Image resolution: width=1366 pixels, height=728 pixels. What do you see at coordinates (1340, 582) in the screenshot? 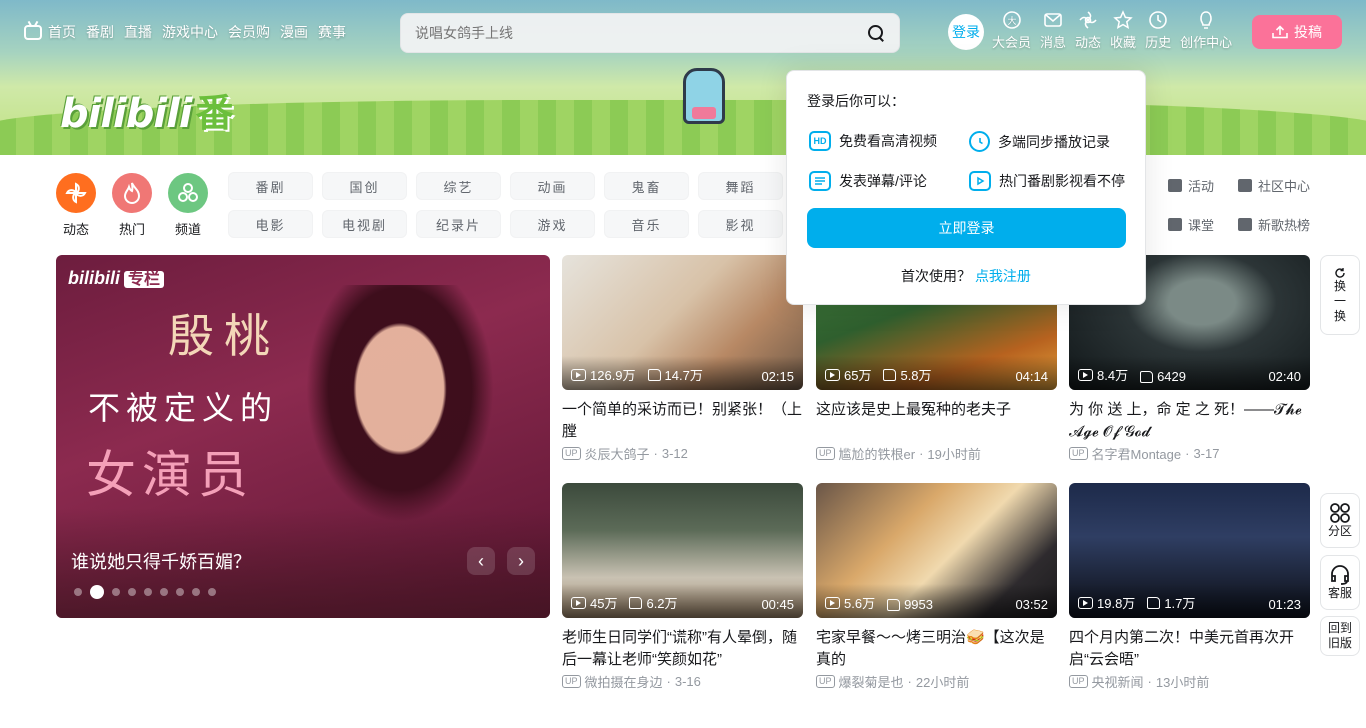
I see `customer-service-button: 客服` at bounding box center [1340, 582].